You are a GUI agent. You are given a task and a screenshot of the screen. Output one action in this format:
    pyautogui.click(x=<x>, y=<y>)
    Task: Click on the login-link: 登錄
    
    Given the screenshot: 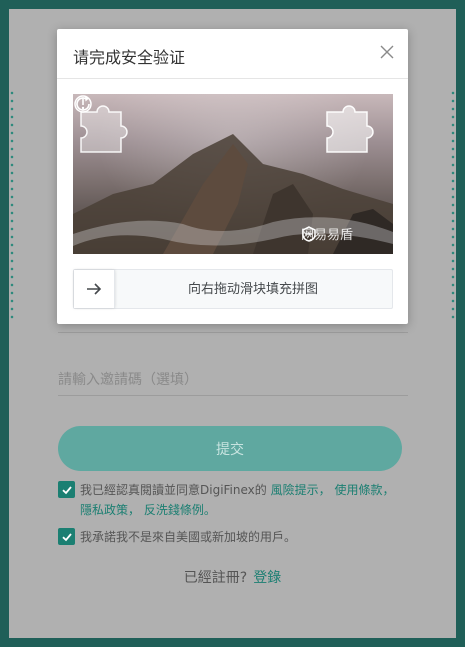 What is the action you would take?
    pyautogui.click(x=267, y=578)
    